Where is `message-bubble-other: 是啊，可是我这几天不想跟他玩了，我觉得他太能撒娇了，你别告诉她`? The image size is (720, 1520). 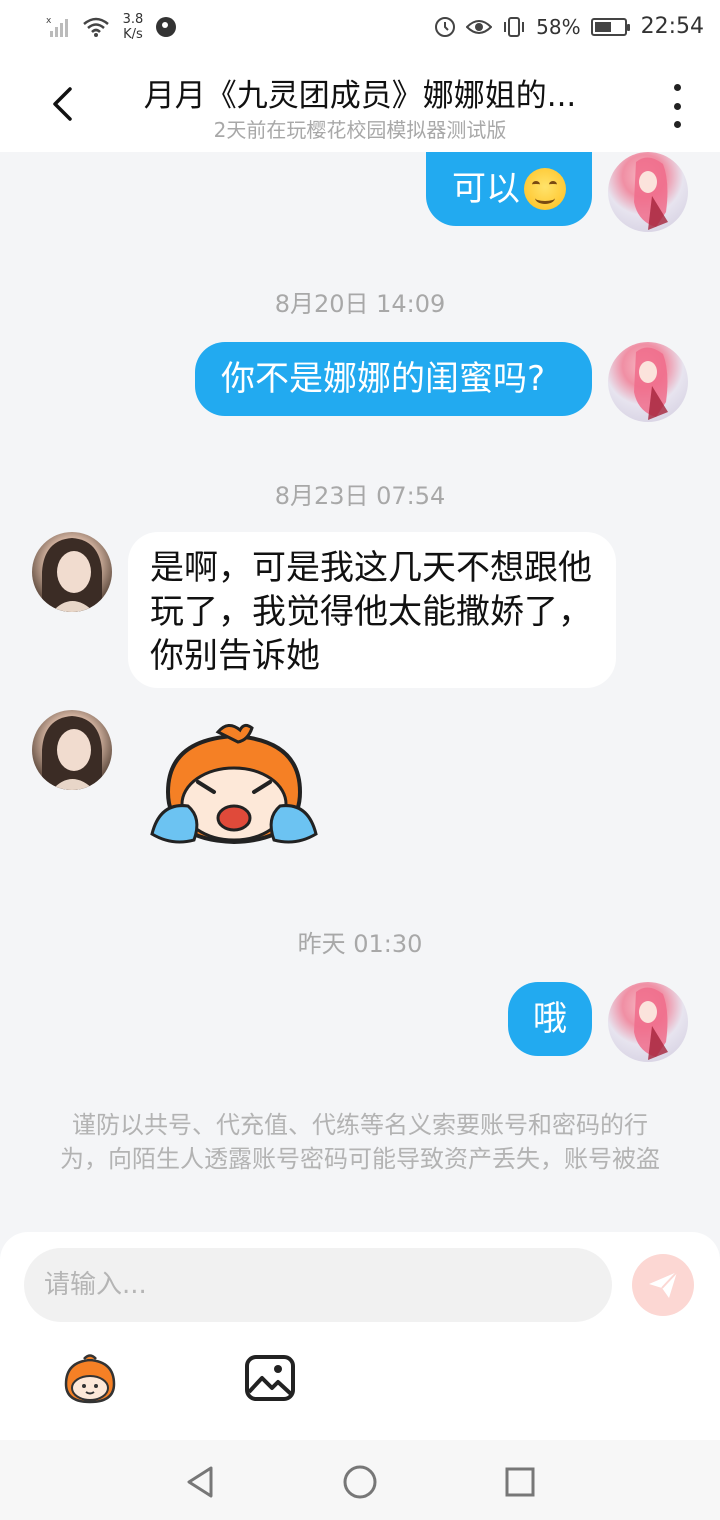 message-bubble-other: 是啊，可是我这几天不想跟他玩了，我觉得他太能撒娇了，你别告诉她 is located at coordinates (372, 610).